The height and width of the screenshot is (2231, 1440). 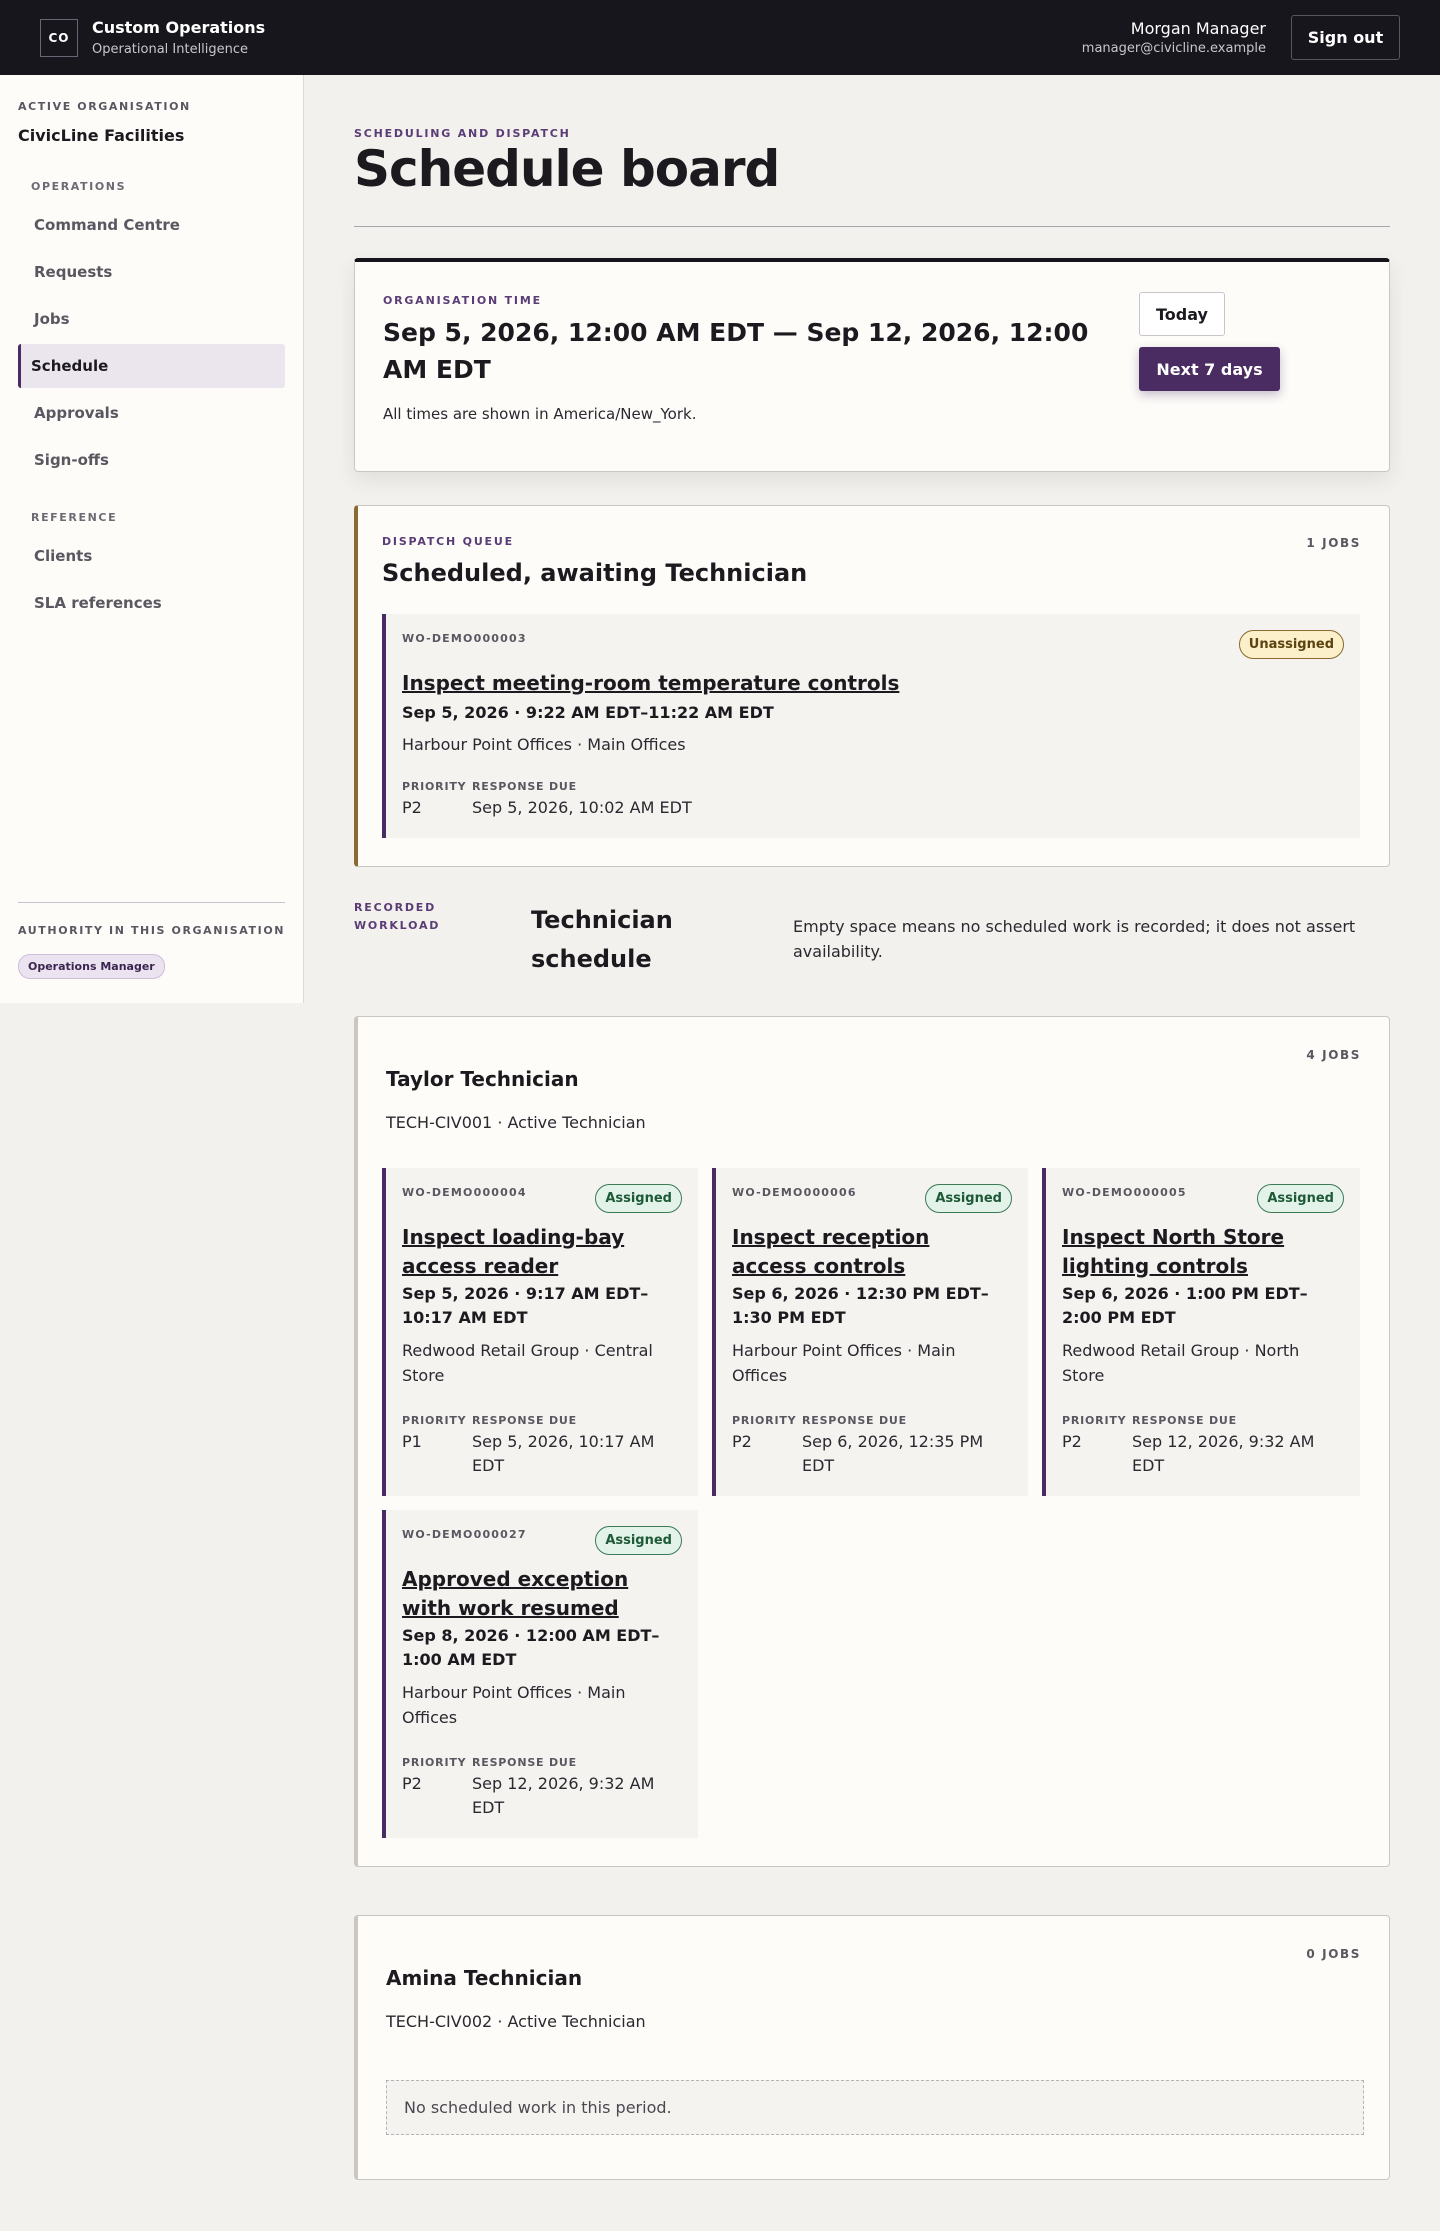 I want to click on technician-name: Amina Technician, so click(x=484, y=1978).